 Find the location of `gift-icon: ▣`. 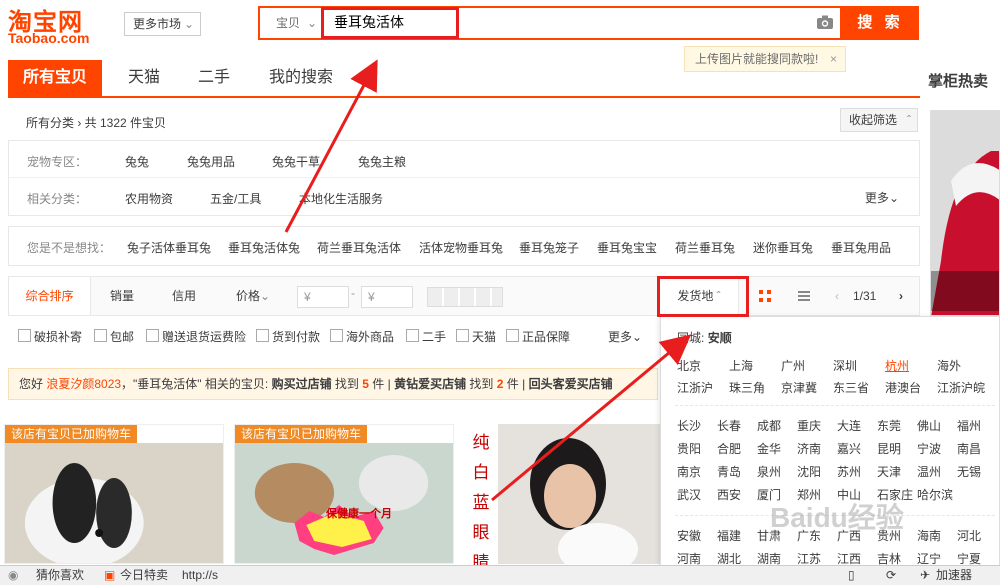

gift-icon: ▣ is located at coordinates (110, 575).